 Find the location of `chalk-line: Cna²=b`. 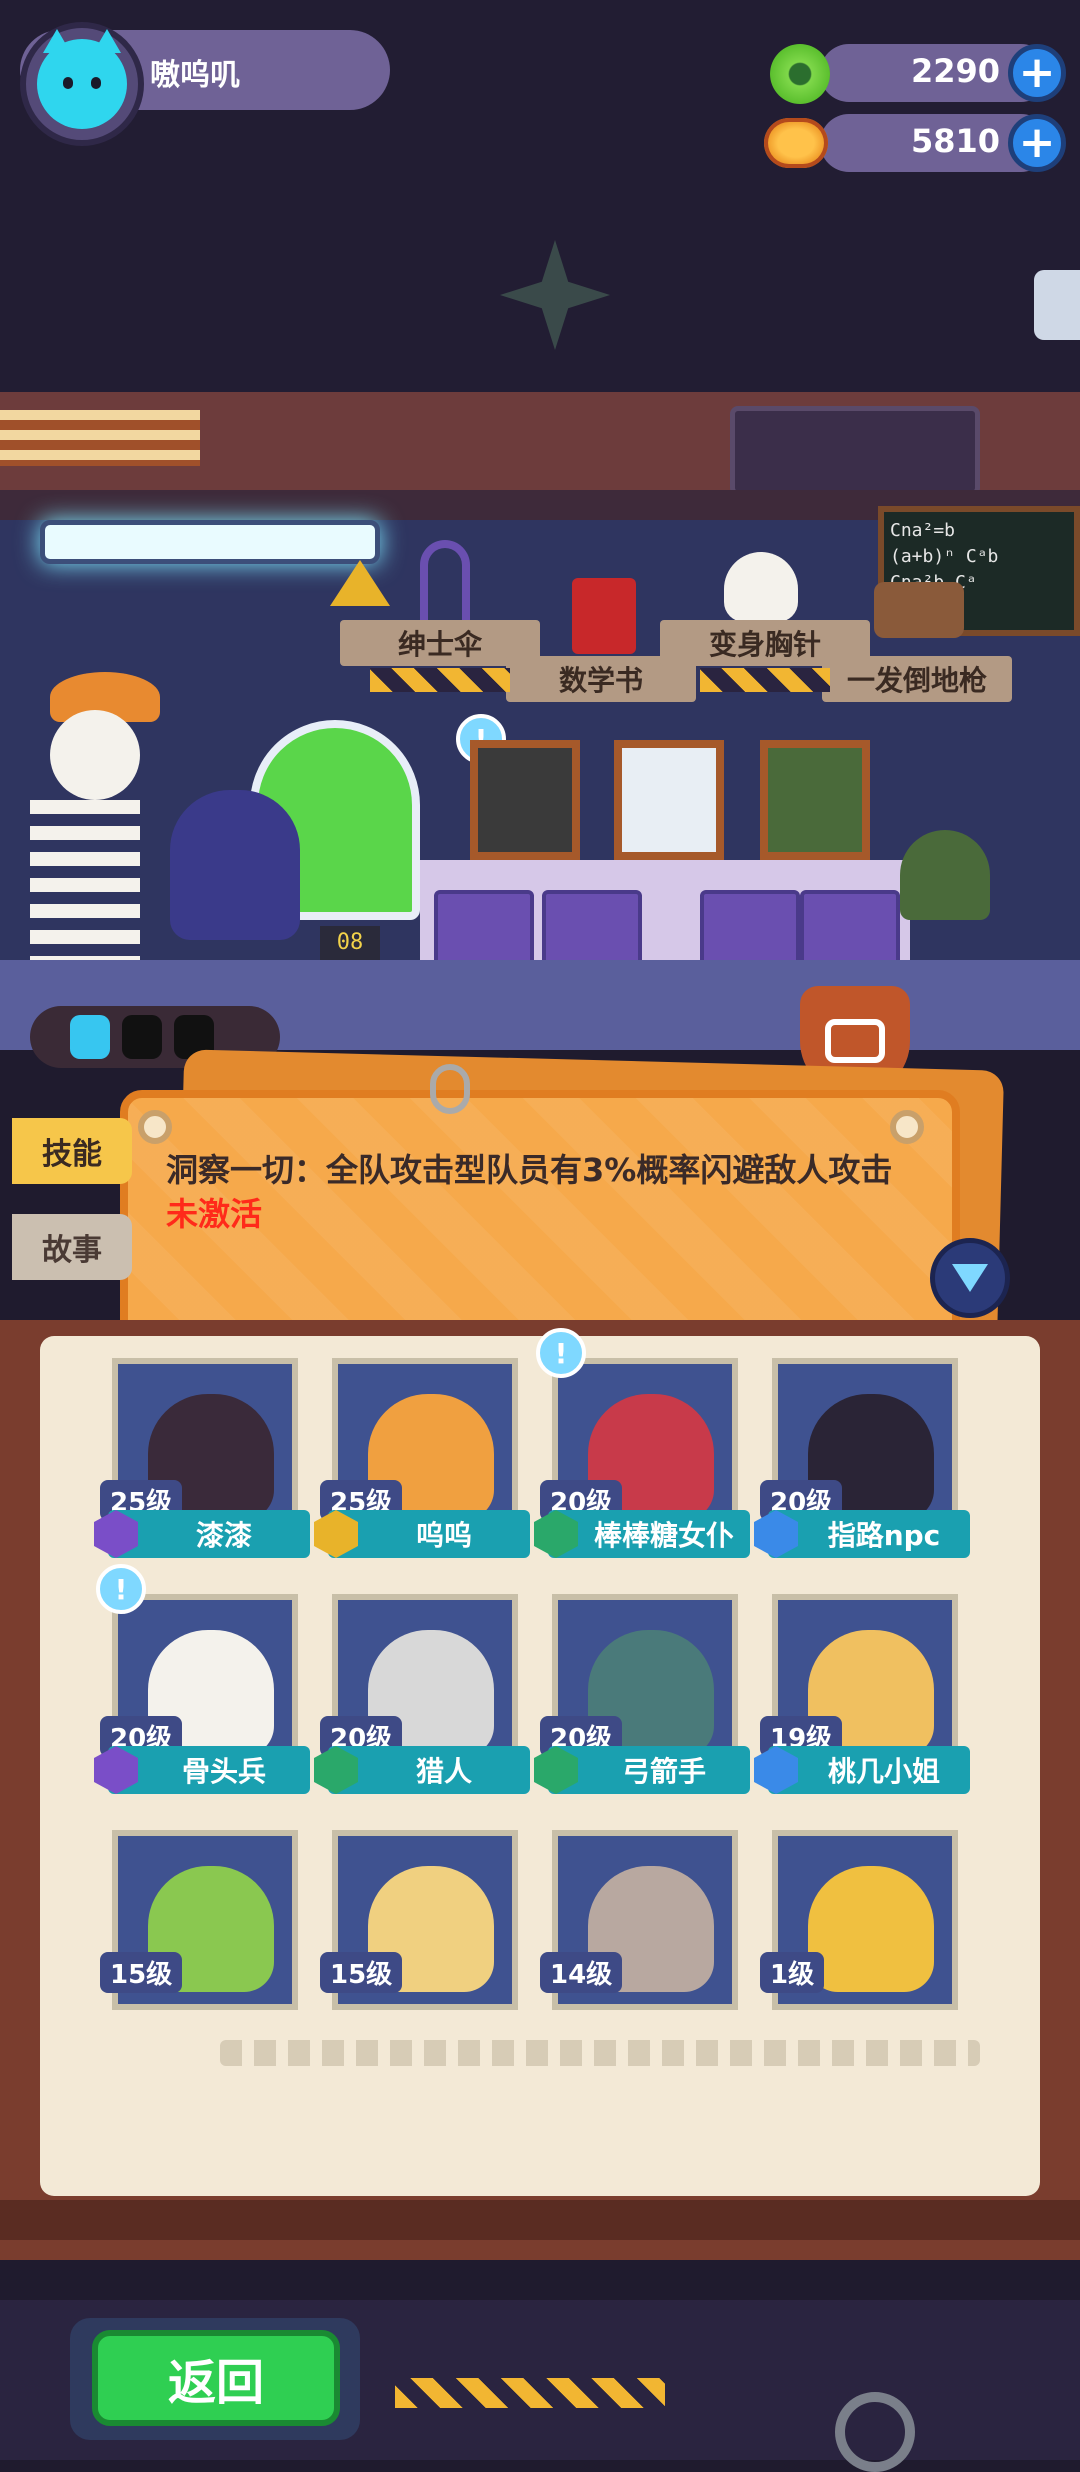

chalk-line: Cna²=b is located at coordinates (923, 530).